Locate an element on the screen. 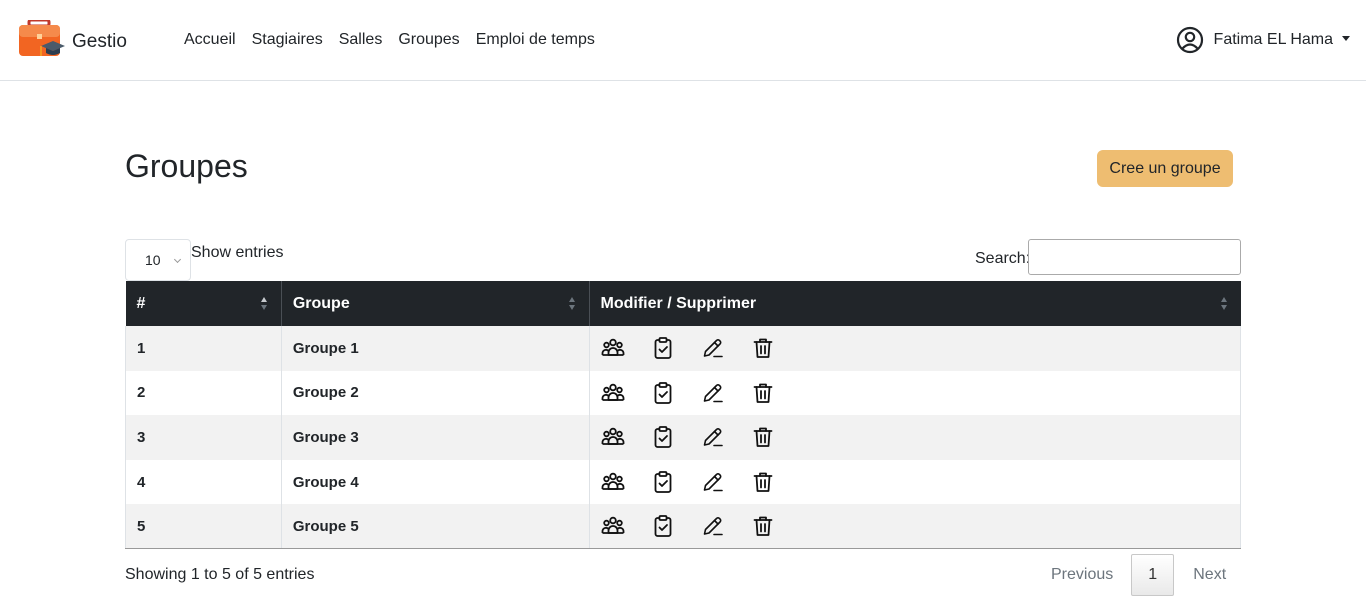 This screenshot has width=1366, height=615. column-header-label: # is located at coordinates (141, 303).